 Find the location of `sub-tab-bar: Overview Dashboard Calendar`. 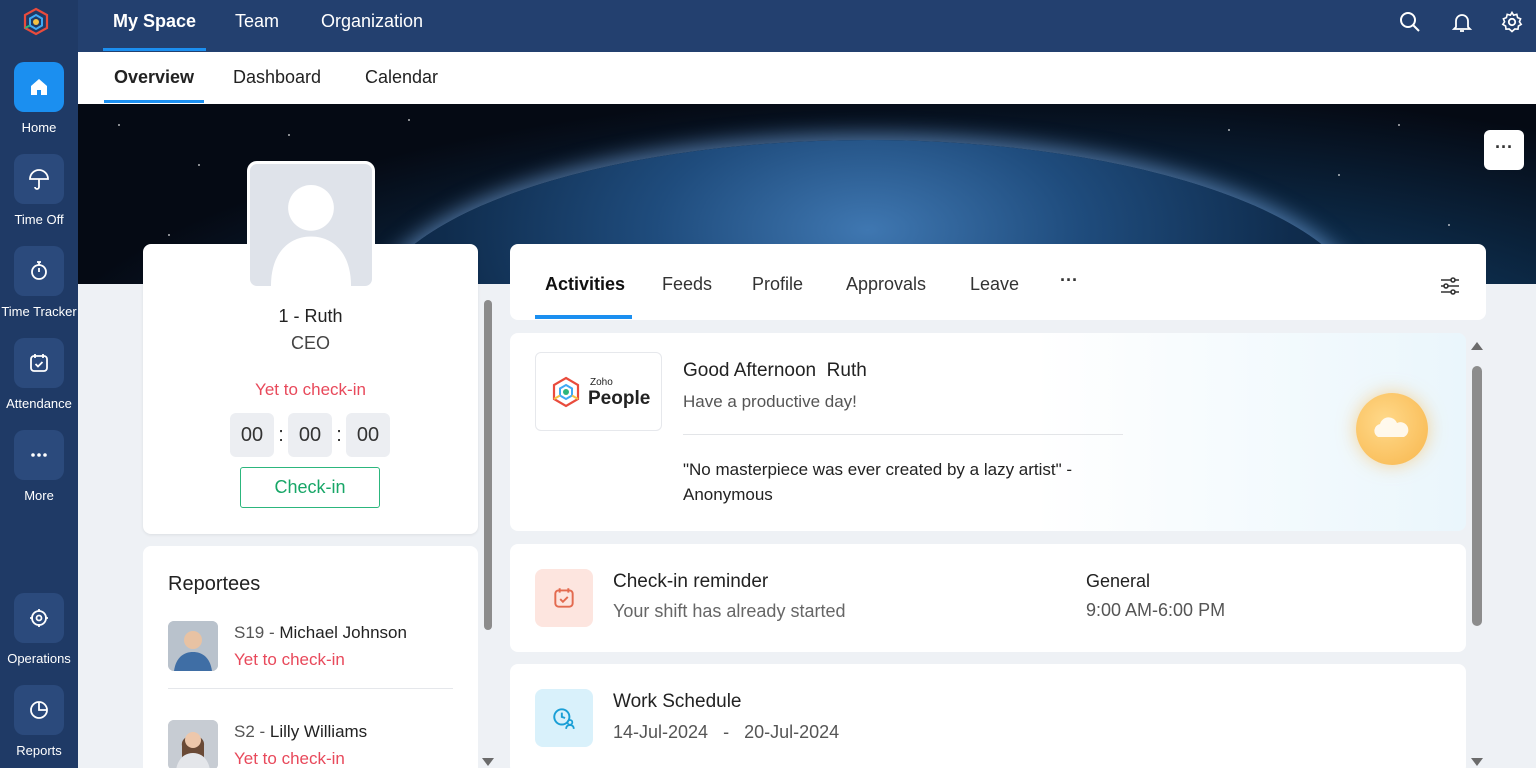

sub-tab-bar: Overview Dashboard Calendar is located at coordinates (807, 78).